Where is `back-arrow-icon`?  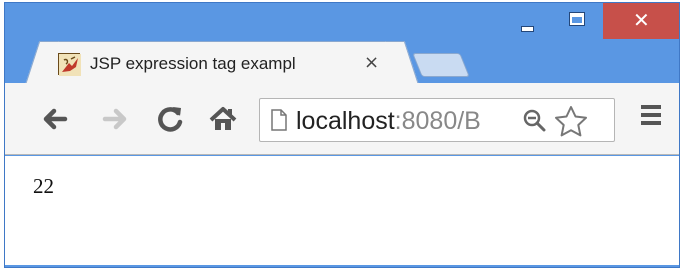
back-arrow-icon is located at coordinates (55, 119).